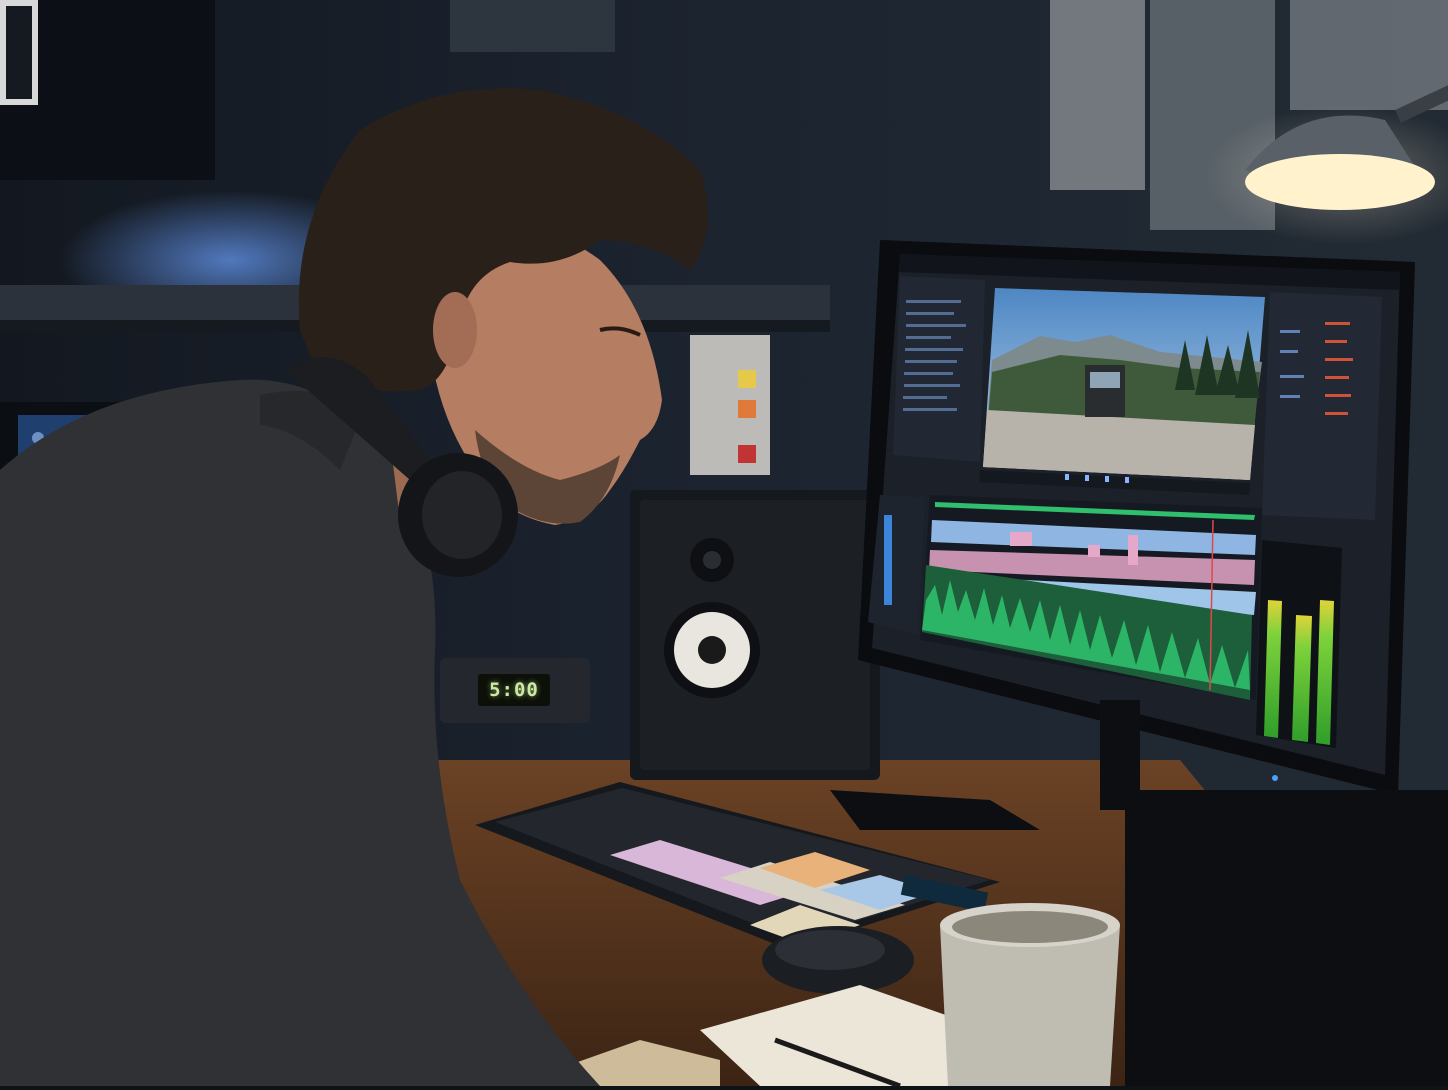  Describe the element at coordinates (514, 690) in the screenshot. I see `desk-clock-display: 5:00` at that location.